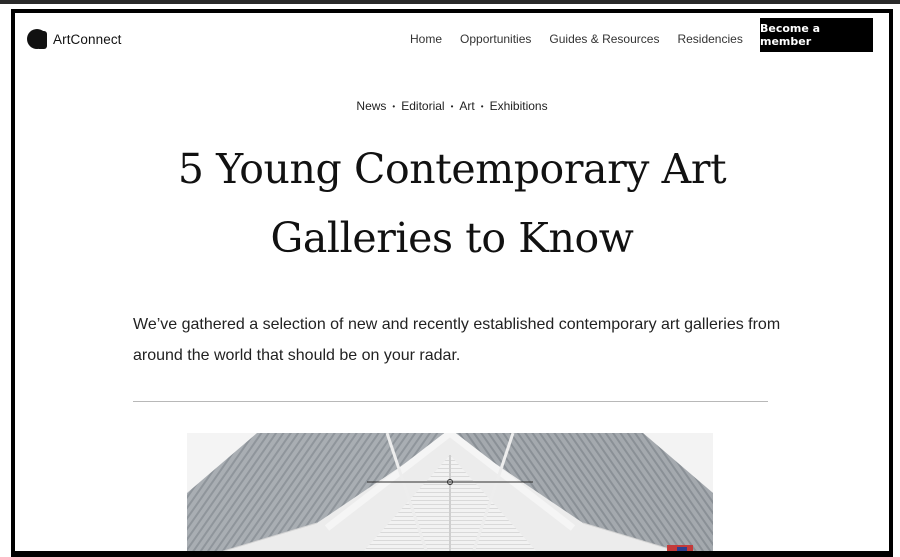 The width and height of the screenshot is (900, 557). I want to click on category-news: News, so click(371, 106).